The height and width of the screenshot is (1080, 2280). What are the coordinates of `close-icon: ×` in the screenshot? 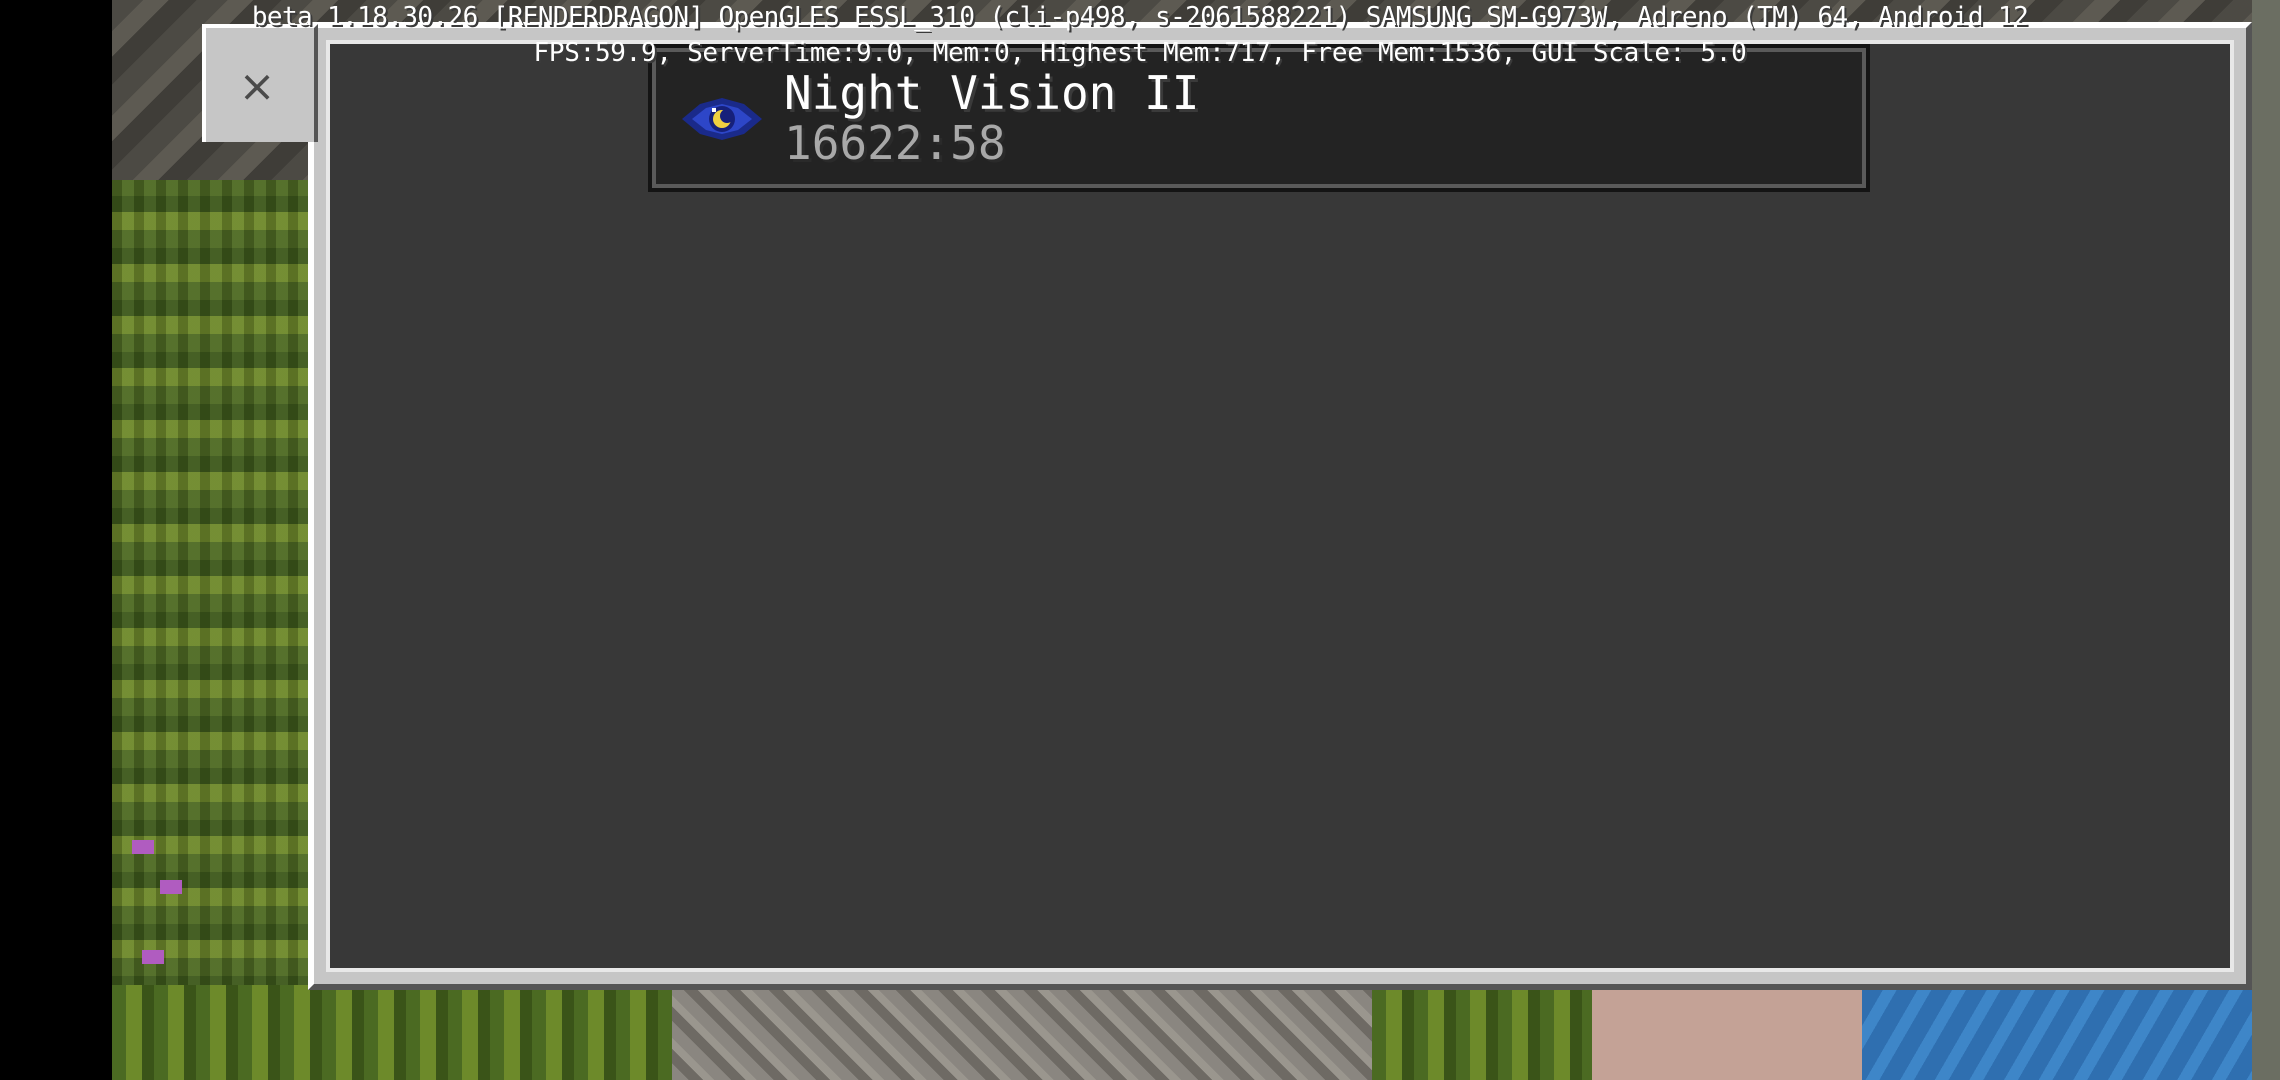 It's located at (257, 86).